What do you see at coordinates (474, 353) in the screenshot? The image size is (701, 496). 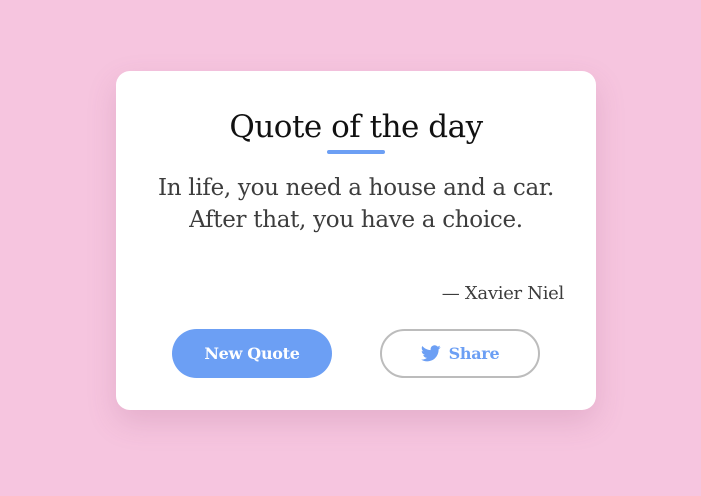 I see `share-label: Share` at bounding box center [474, 353].